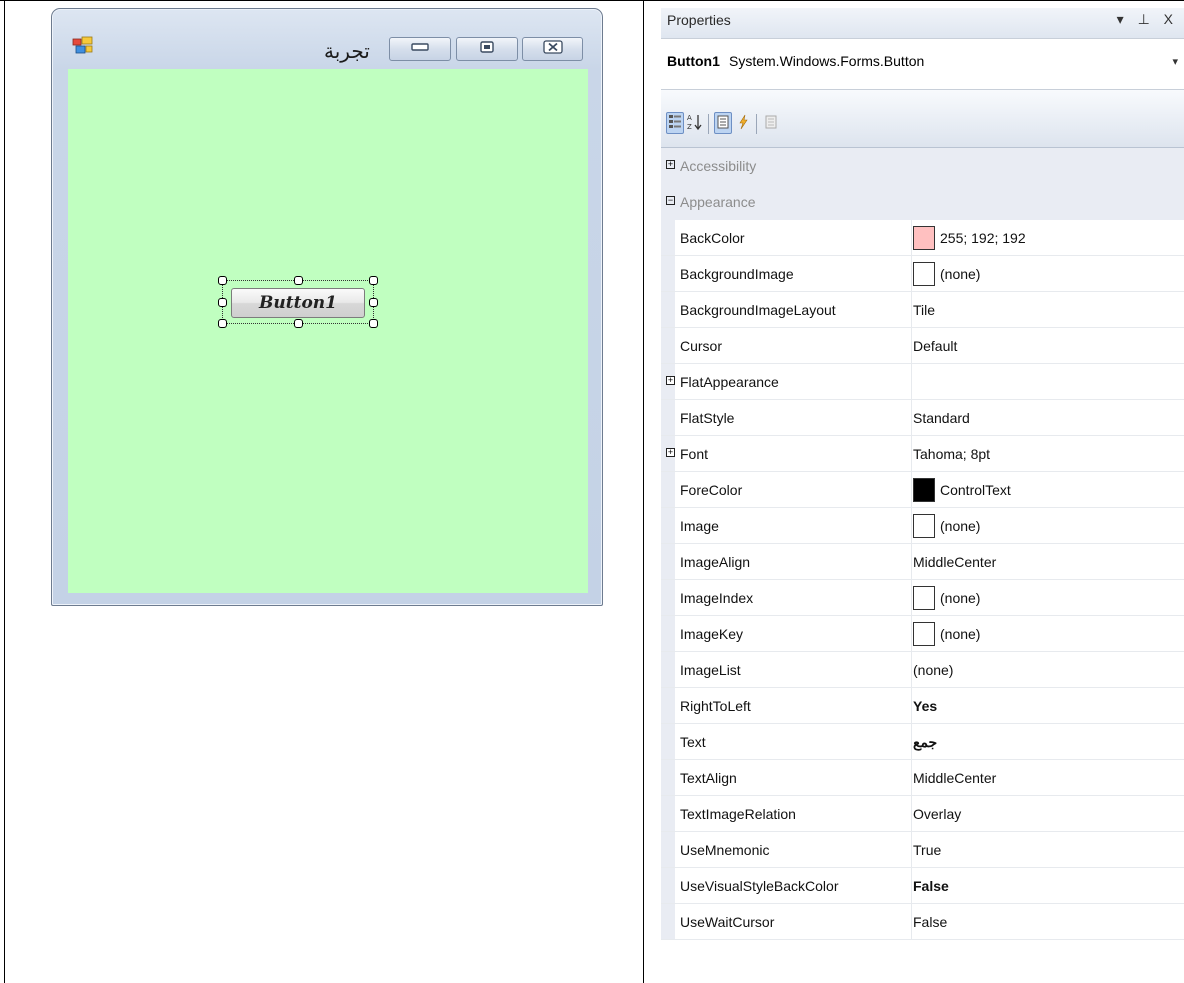 The image size is (1184, 983). Describe the element at coordinates (711, 490) in the screenshot. I see `property-name: ForeColor` at that location.